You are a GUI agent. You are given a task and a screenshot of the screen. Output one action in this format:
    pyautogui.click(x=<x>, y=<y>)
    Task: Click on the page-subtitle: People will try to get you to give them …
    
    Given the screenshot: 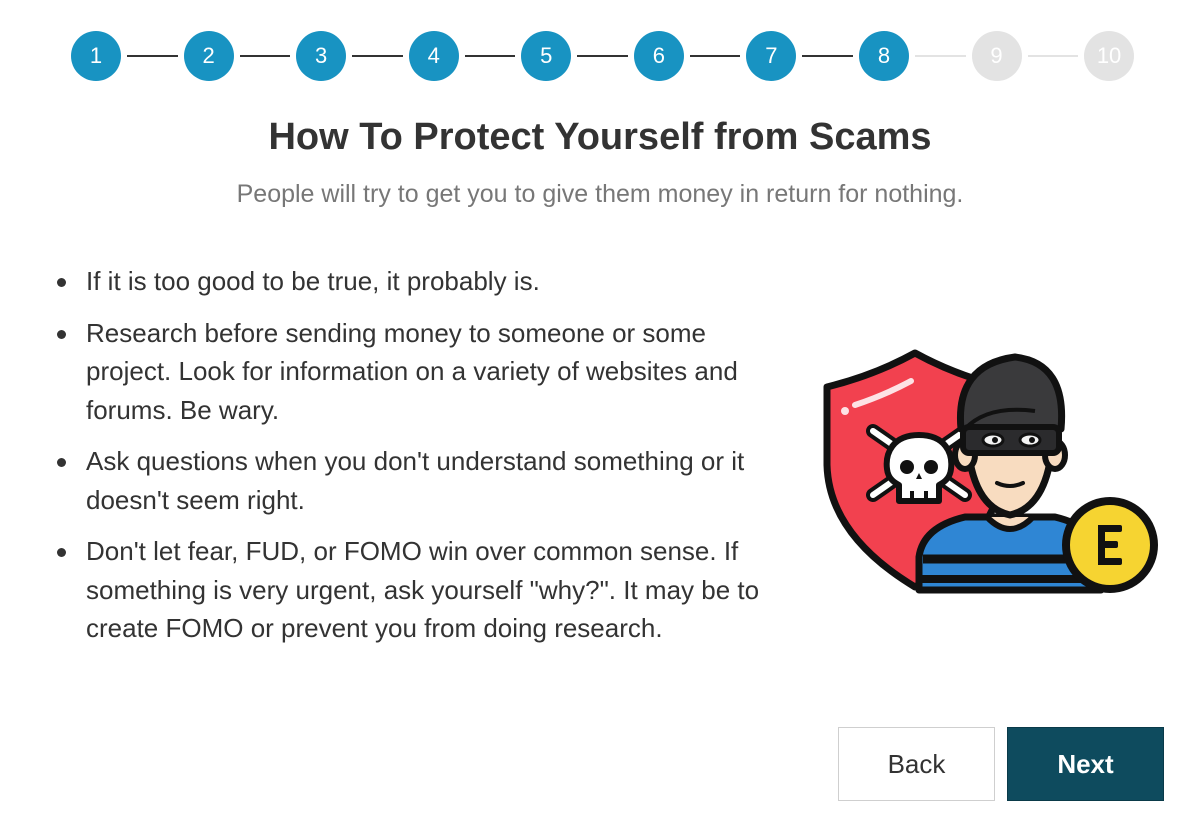 What is the action you would take?
    pyautogui.click(x=600, y=194)
    